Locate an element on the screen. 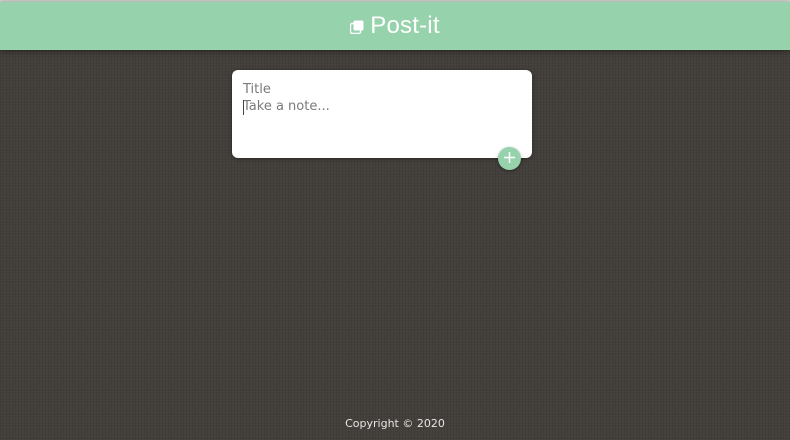 Image resolution: width=790 pixels, height=440 pixels. brand: Post-it is located at coordinates (395, 26).